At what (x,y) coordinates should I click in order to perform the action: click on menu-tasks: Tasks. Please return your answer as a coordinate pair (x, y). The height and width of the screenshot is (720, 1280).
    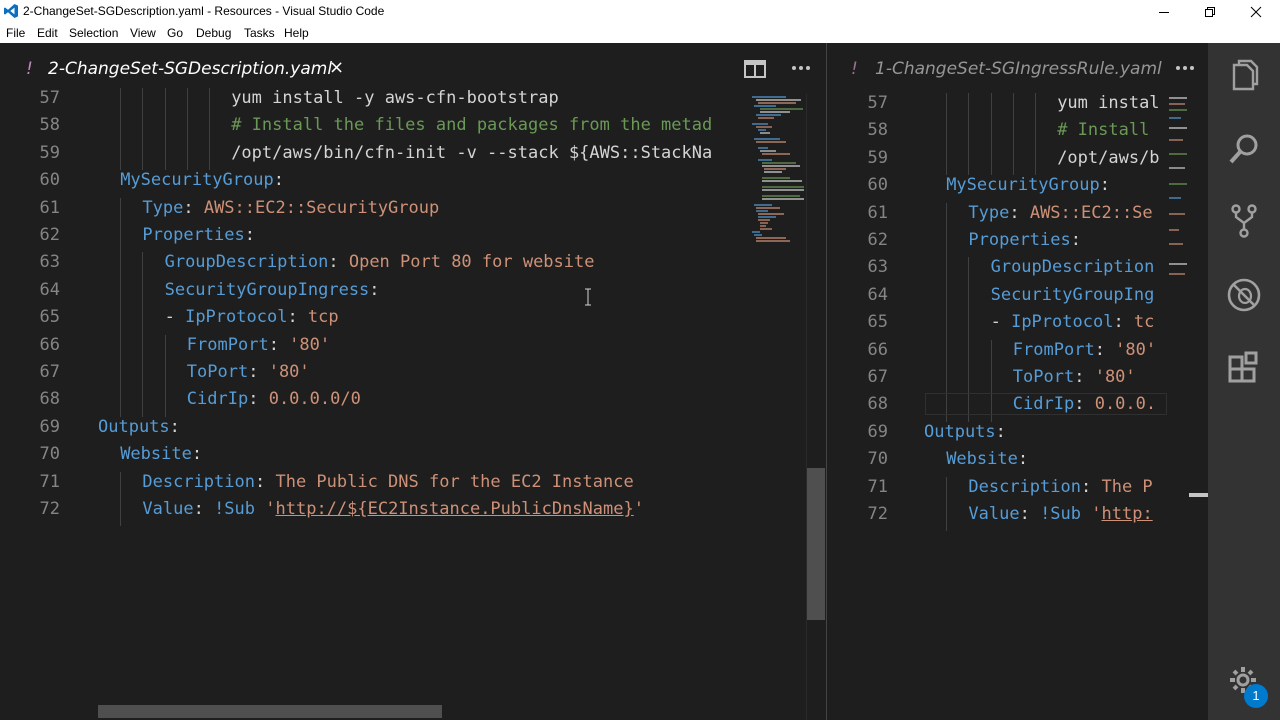
    Looking at the image, I should click on (259, 33).